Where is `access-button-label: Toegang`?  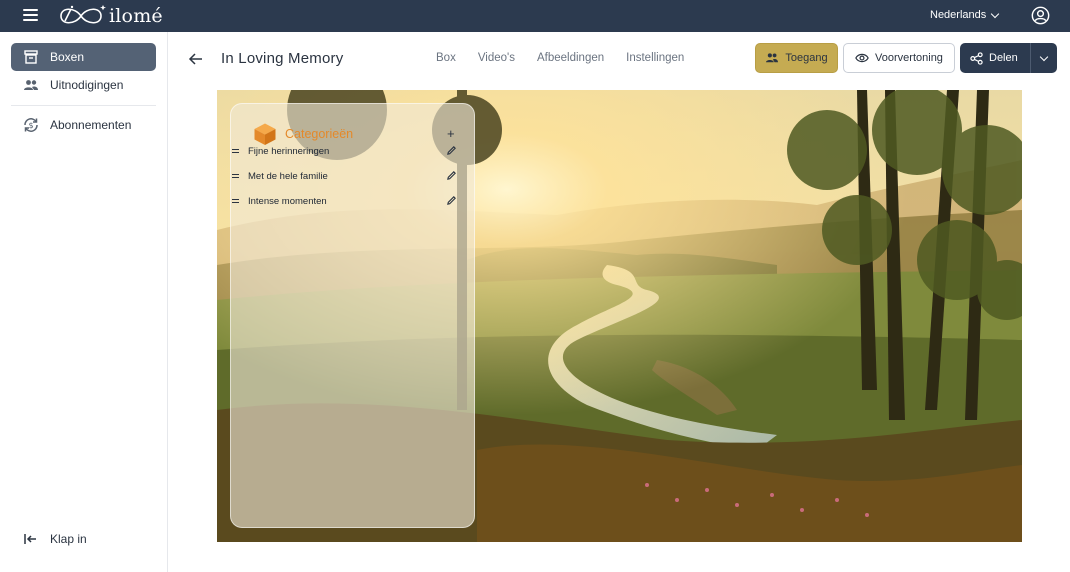
access-button-label: Toegang is located at coordinates (806, 58).